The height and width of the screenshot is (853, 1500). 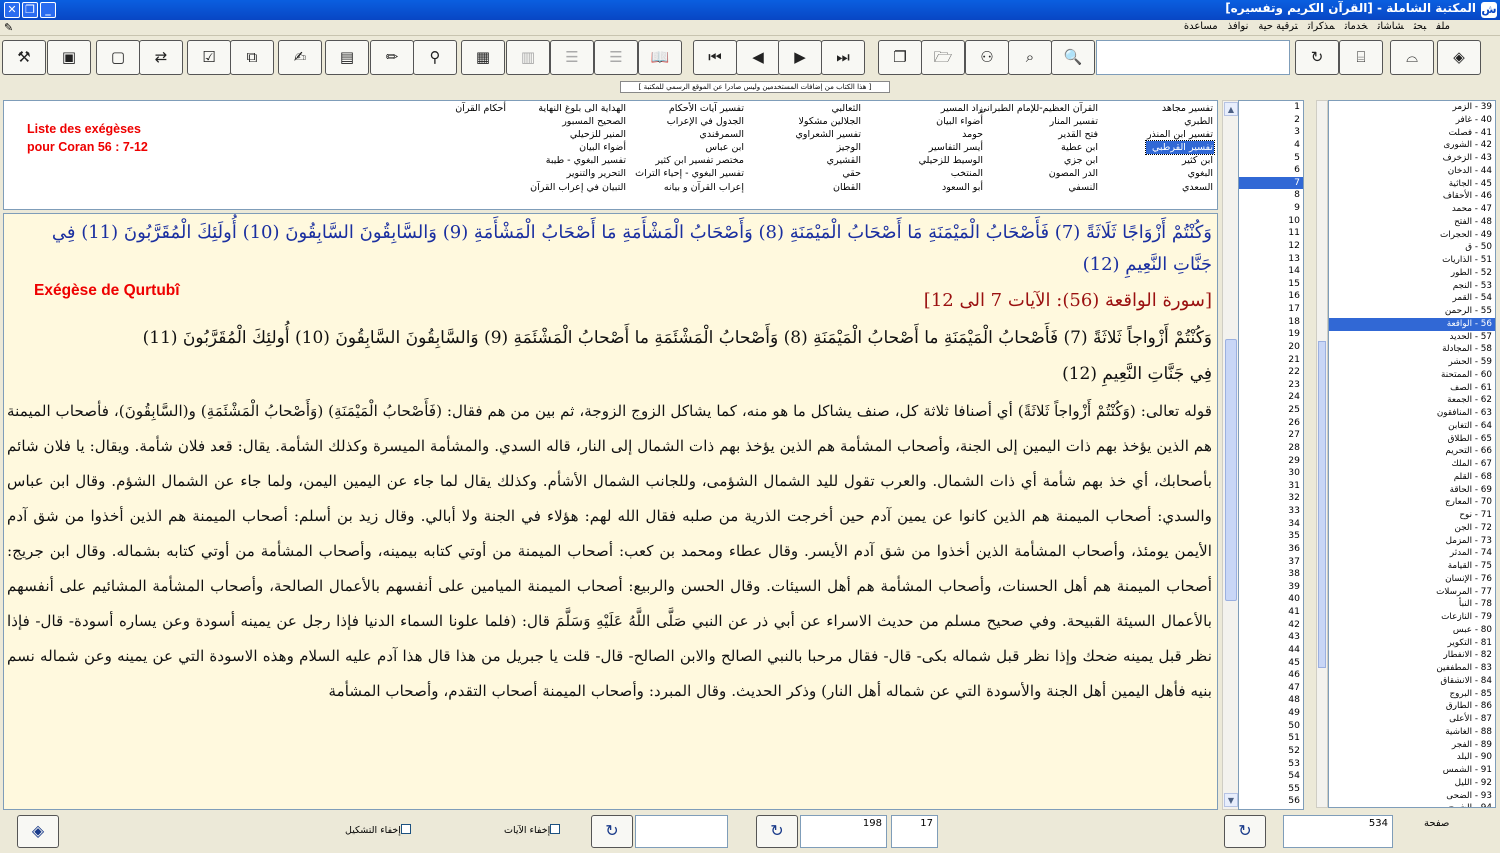 I want to click on first-page-icon: ⏮, so click(x=715, y=57).